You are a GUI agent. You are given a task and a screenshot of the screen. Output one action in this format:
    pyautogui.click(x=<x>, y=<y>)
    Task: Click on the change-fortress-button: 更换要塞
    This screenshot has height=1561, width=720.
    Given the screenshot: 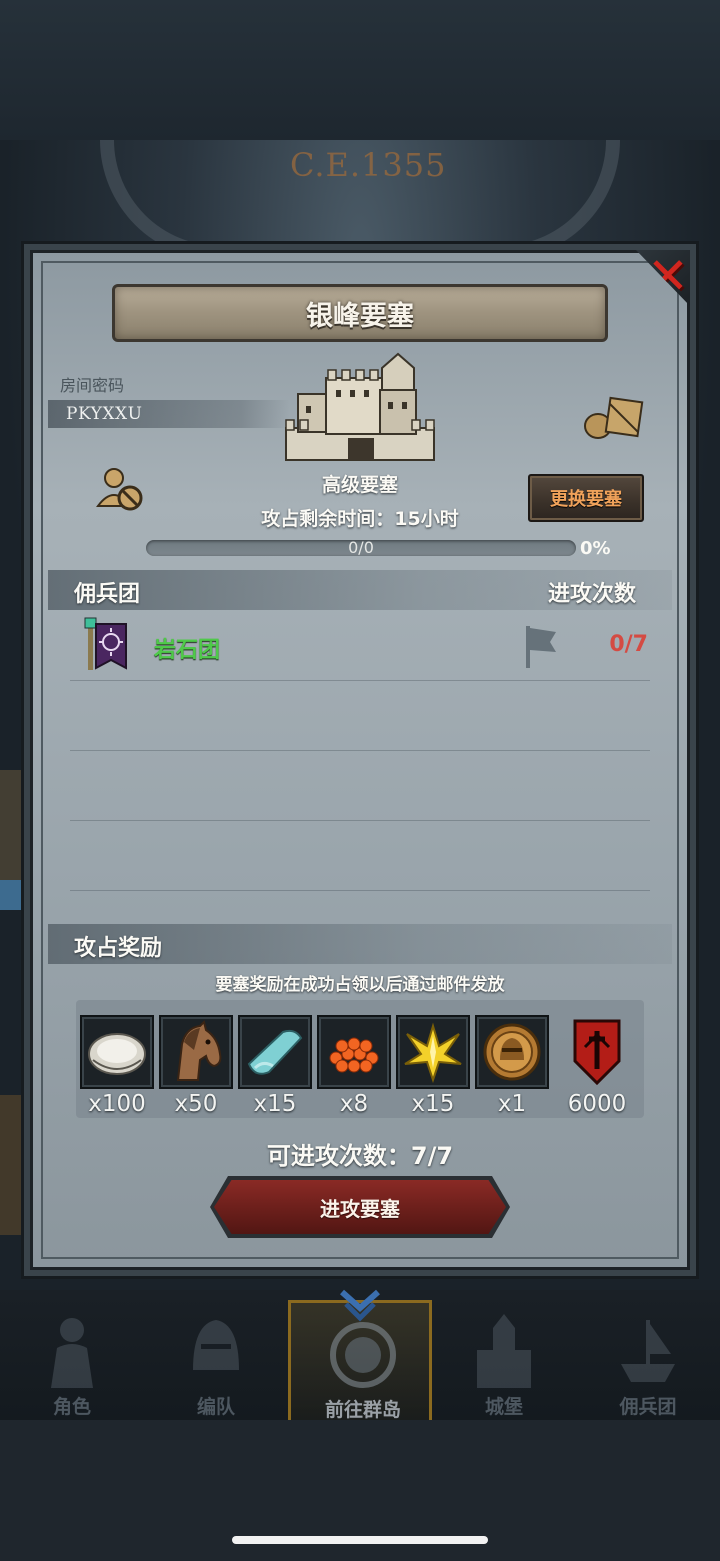 What is the action you would take?
    pyautogui.click(x=586, y=498)
    